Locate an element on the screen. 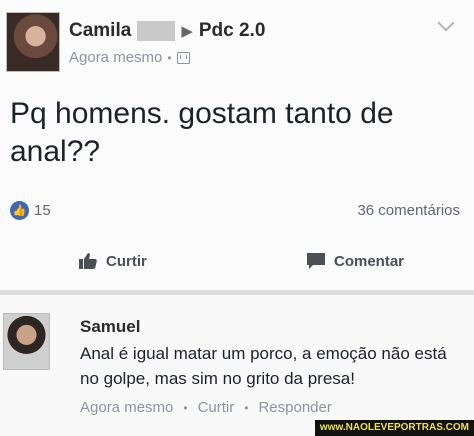 The width and height of the screenshot is (474, 436). commenter-avatar is located at coordinates (26, 341).